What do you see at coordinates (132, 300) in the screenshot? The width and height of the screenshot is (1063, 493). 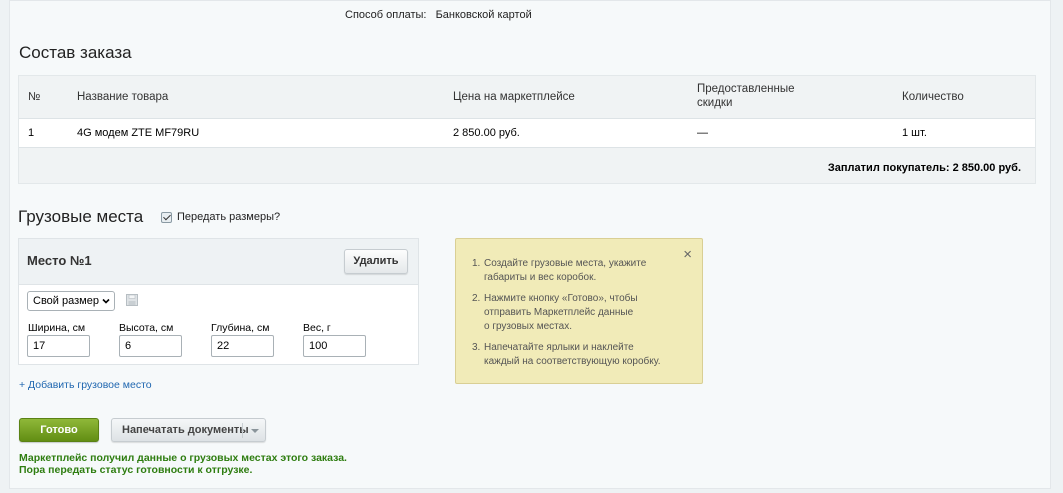 I see `save-icon` at bounding box center [132, 300].